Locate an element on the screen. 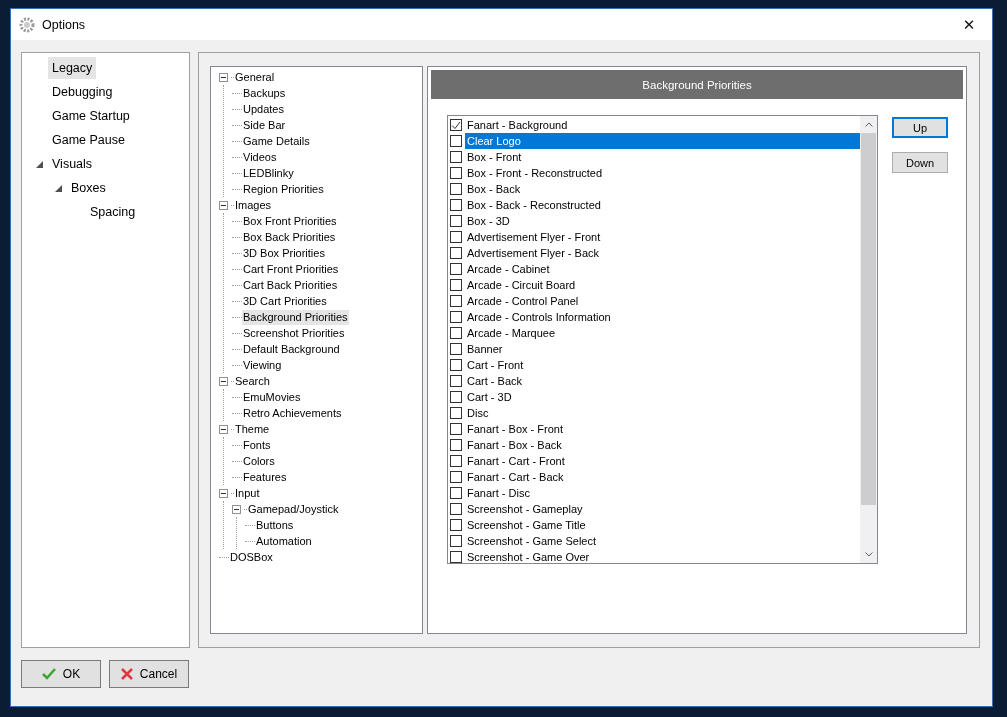 This screenshot has height=717, width=1007. list-item: Fanart - Box - Back is located at coordinates (662, 445).